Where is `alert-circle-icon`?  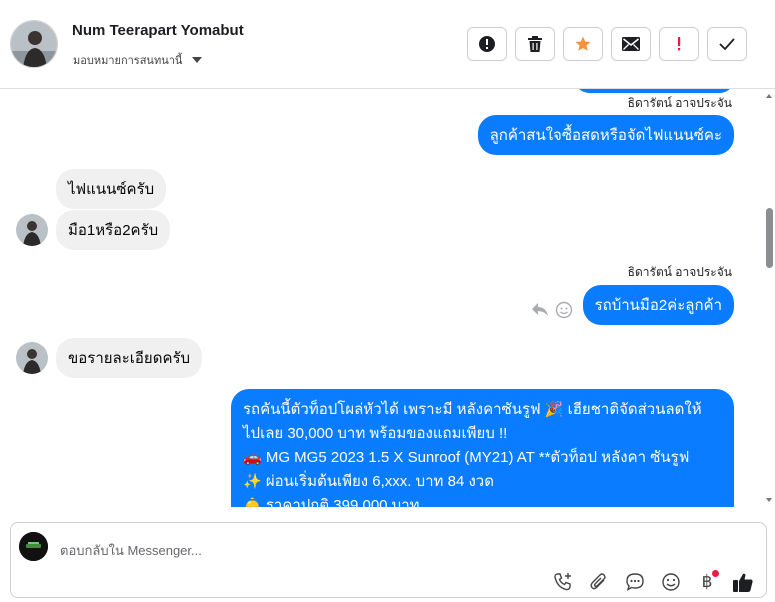 alert-circle-icon is located at coordinates (487, 44).